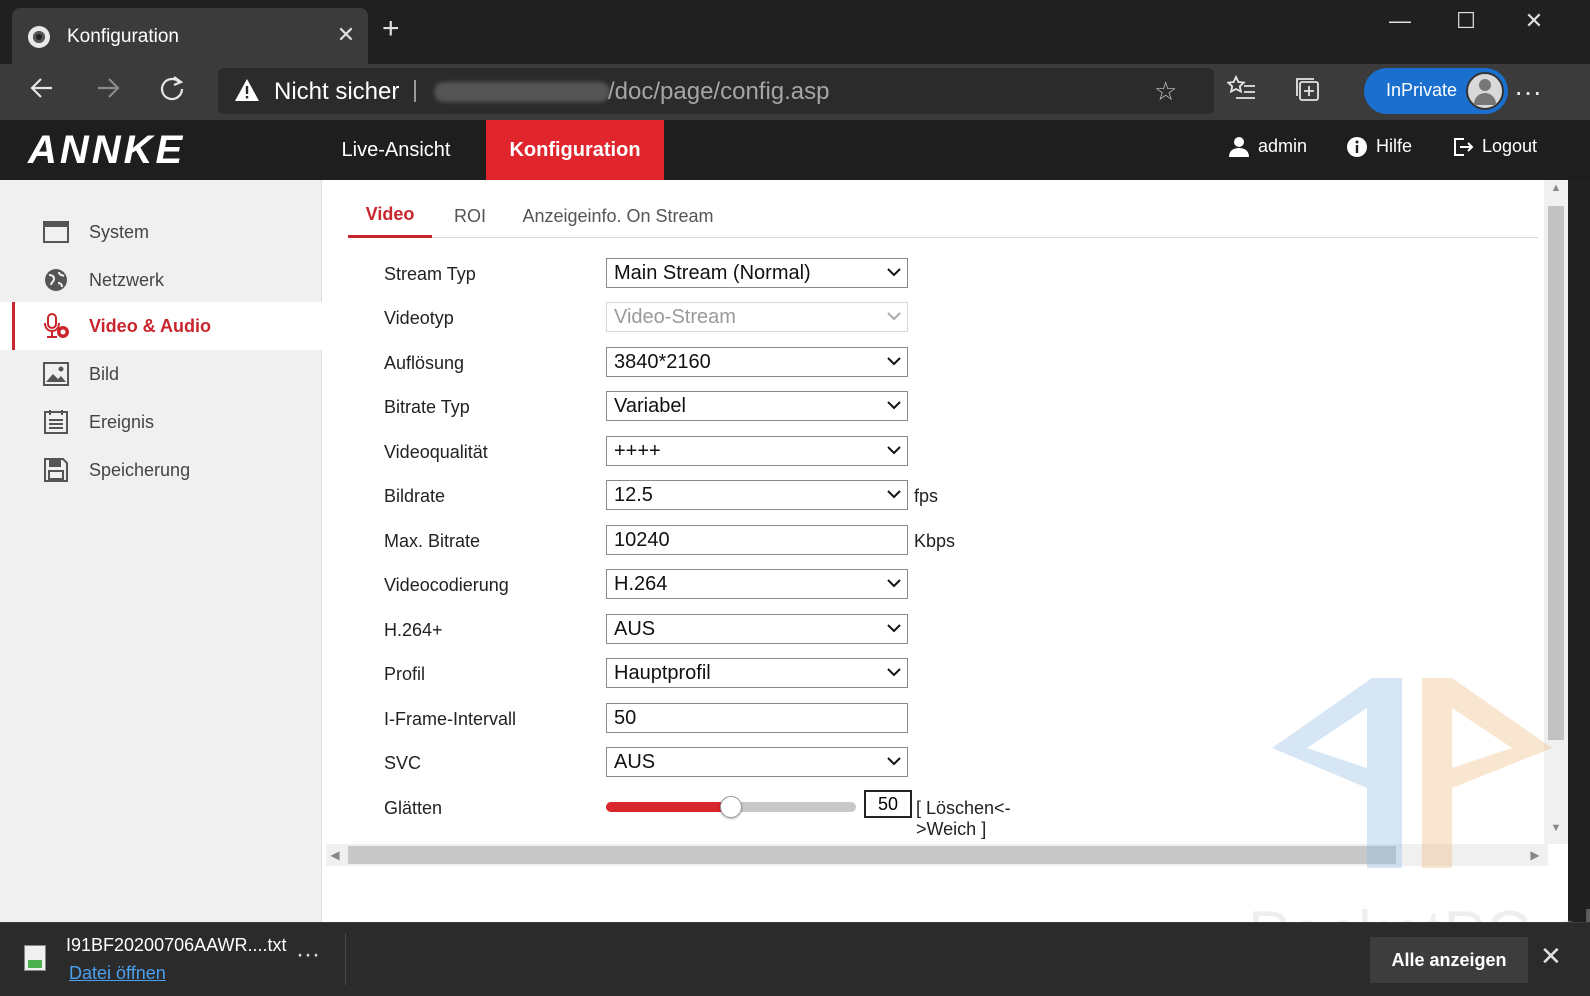 This screenshot has height=996, width=1590. I want to click on image-icon, so click(56, 374).